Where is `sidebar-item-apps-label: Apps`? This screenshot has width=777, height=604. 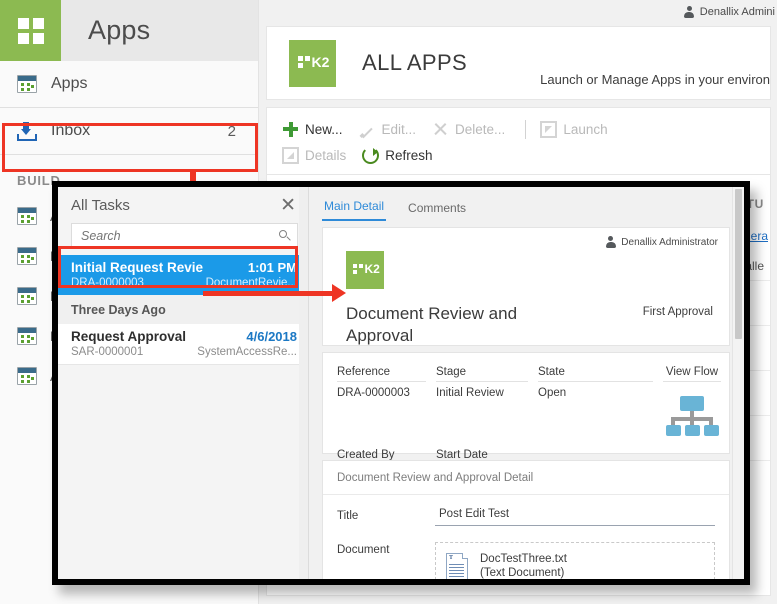 sidebar-item-apps-label: Apps is located at coordinates (69, 83).